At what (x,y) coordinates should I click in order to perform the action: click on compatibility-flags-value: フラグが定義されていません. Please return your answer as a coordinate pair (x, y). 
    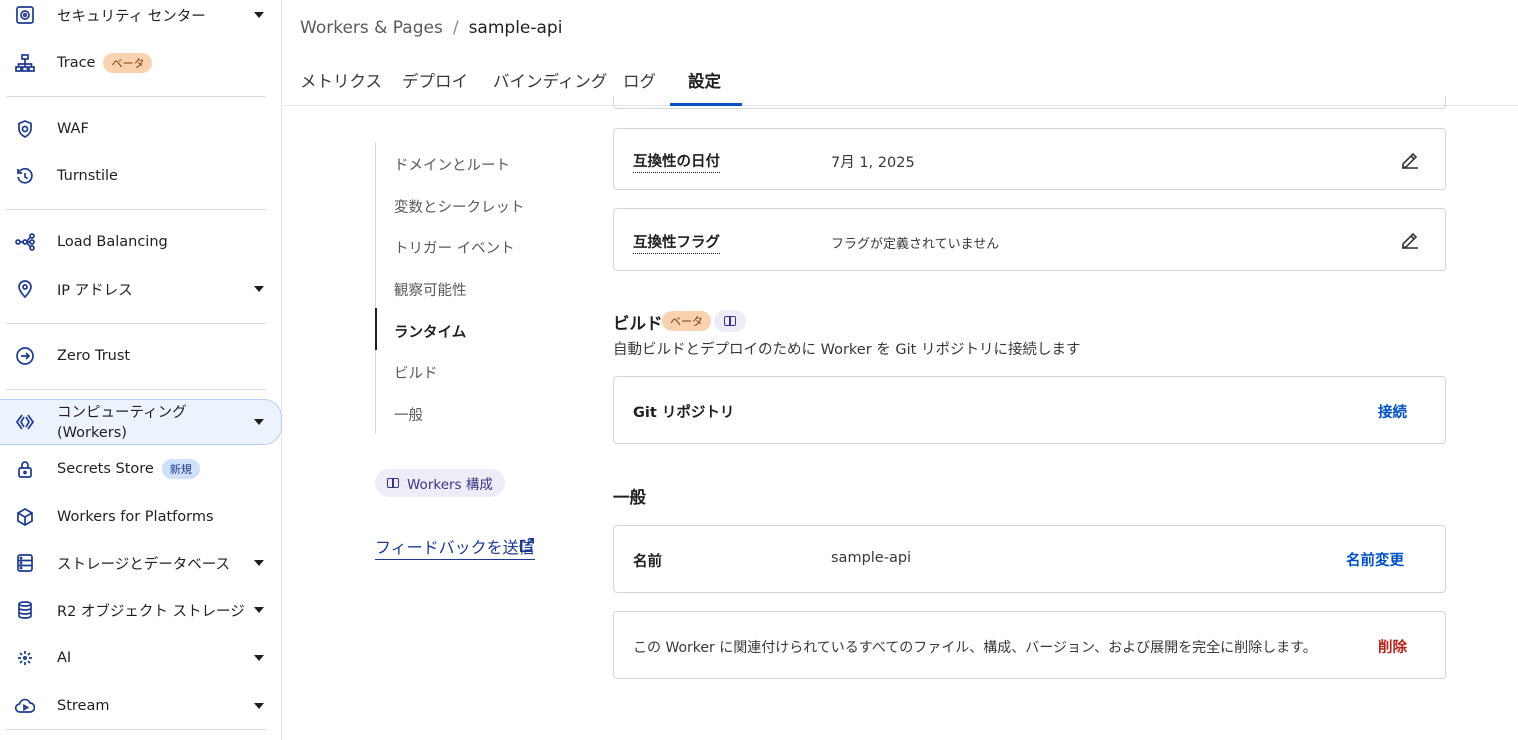
    Looking at the image, I should click on (915, 244).